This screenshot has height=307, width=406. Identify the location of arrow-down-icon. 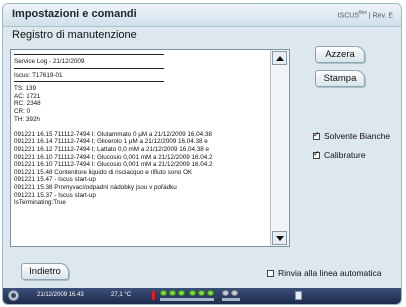
(280, 238).